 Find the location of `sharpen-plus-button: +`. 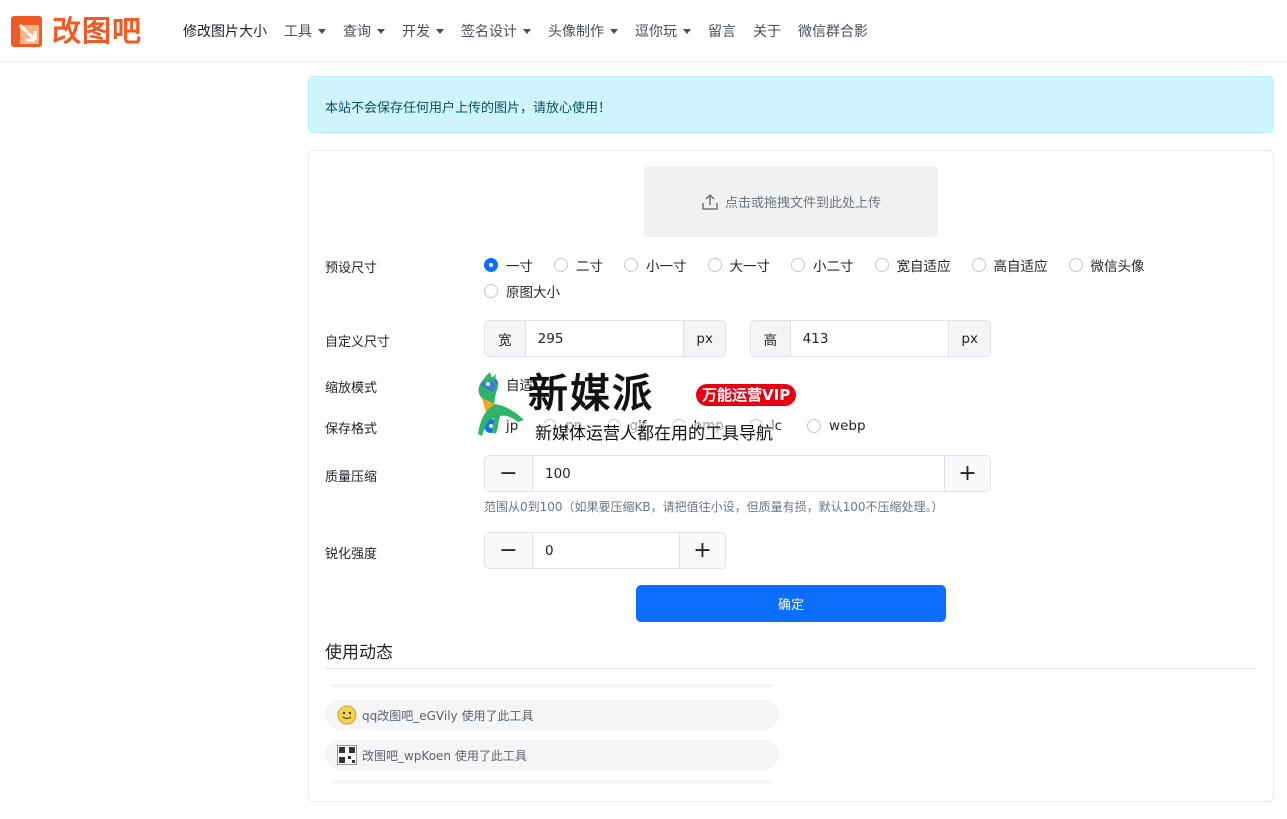

sharpen-plus-button: + is located at coordinates (702, 550).